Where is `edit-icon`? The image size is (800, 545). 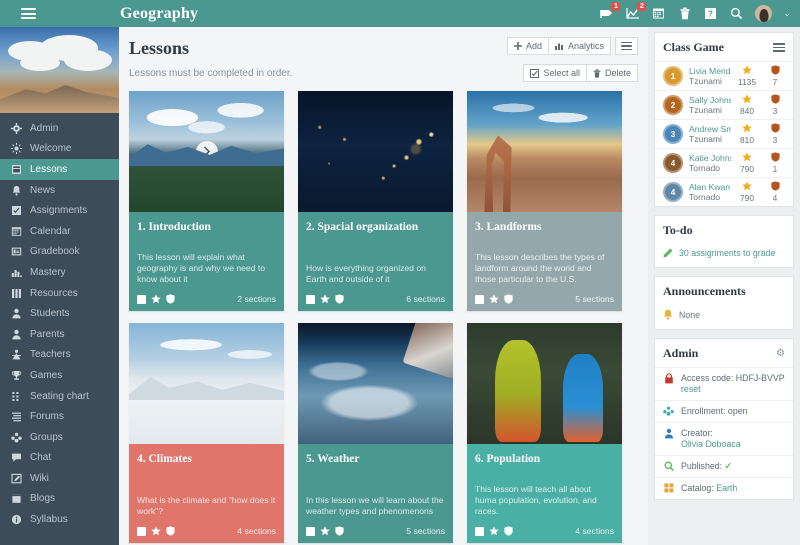
edit-icon is located at coordinates (16, 478).